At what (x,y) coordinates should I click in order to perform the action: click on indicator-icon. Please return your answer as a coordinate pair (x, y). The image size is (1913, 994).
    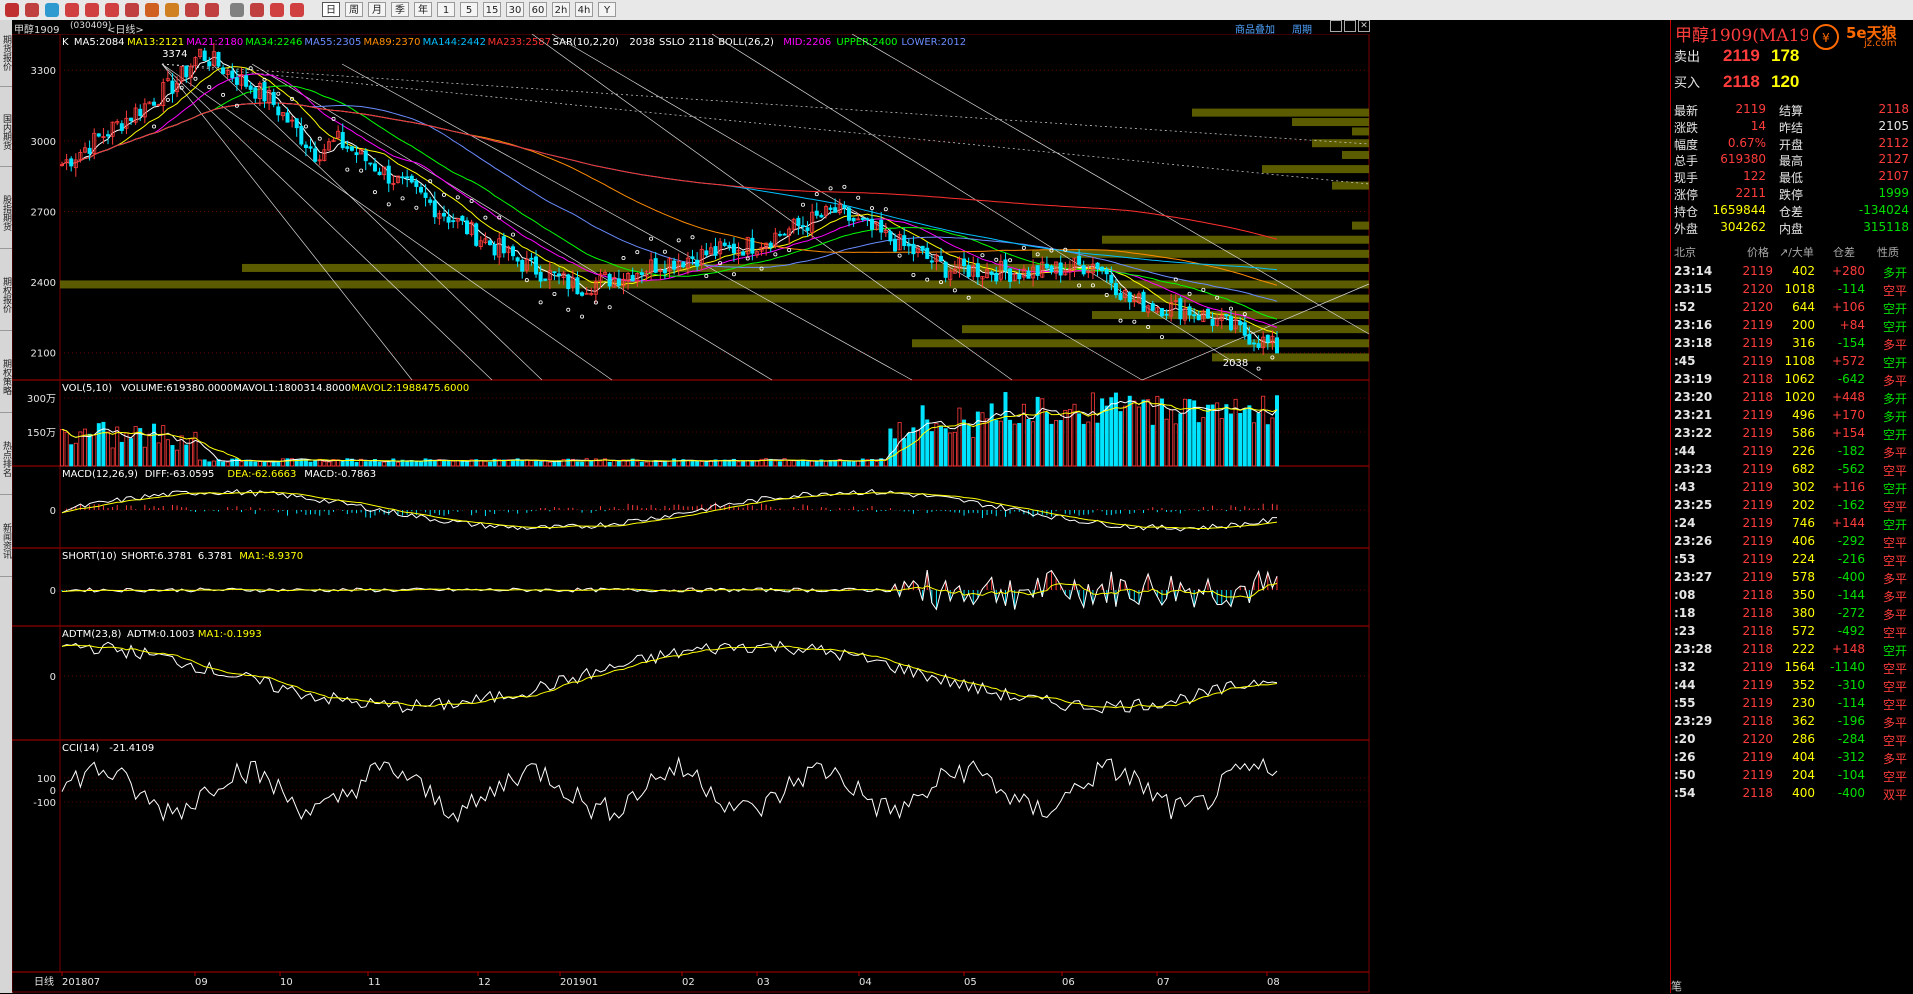
    Looking at the image, I should click on (192, 10).